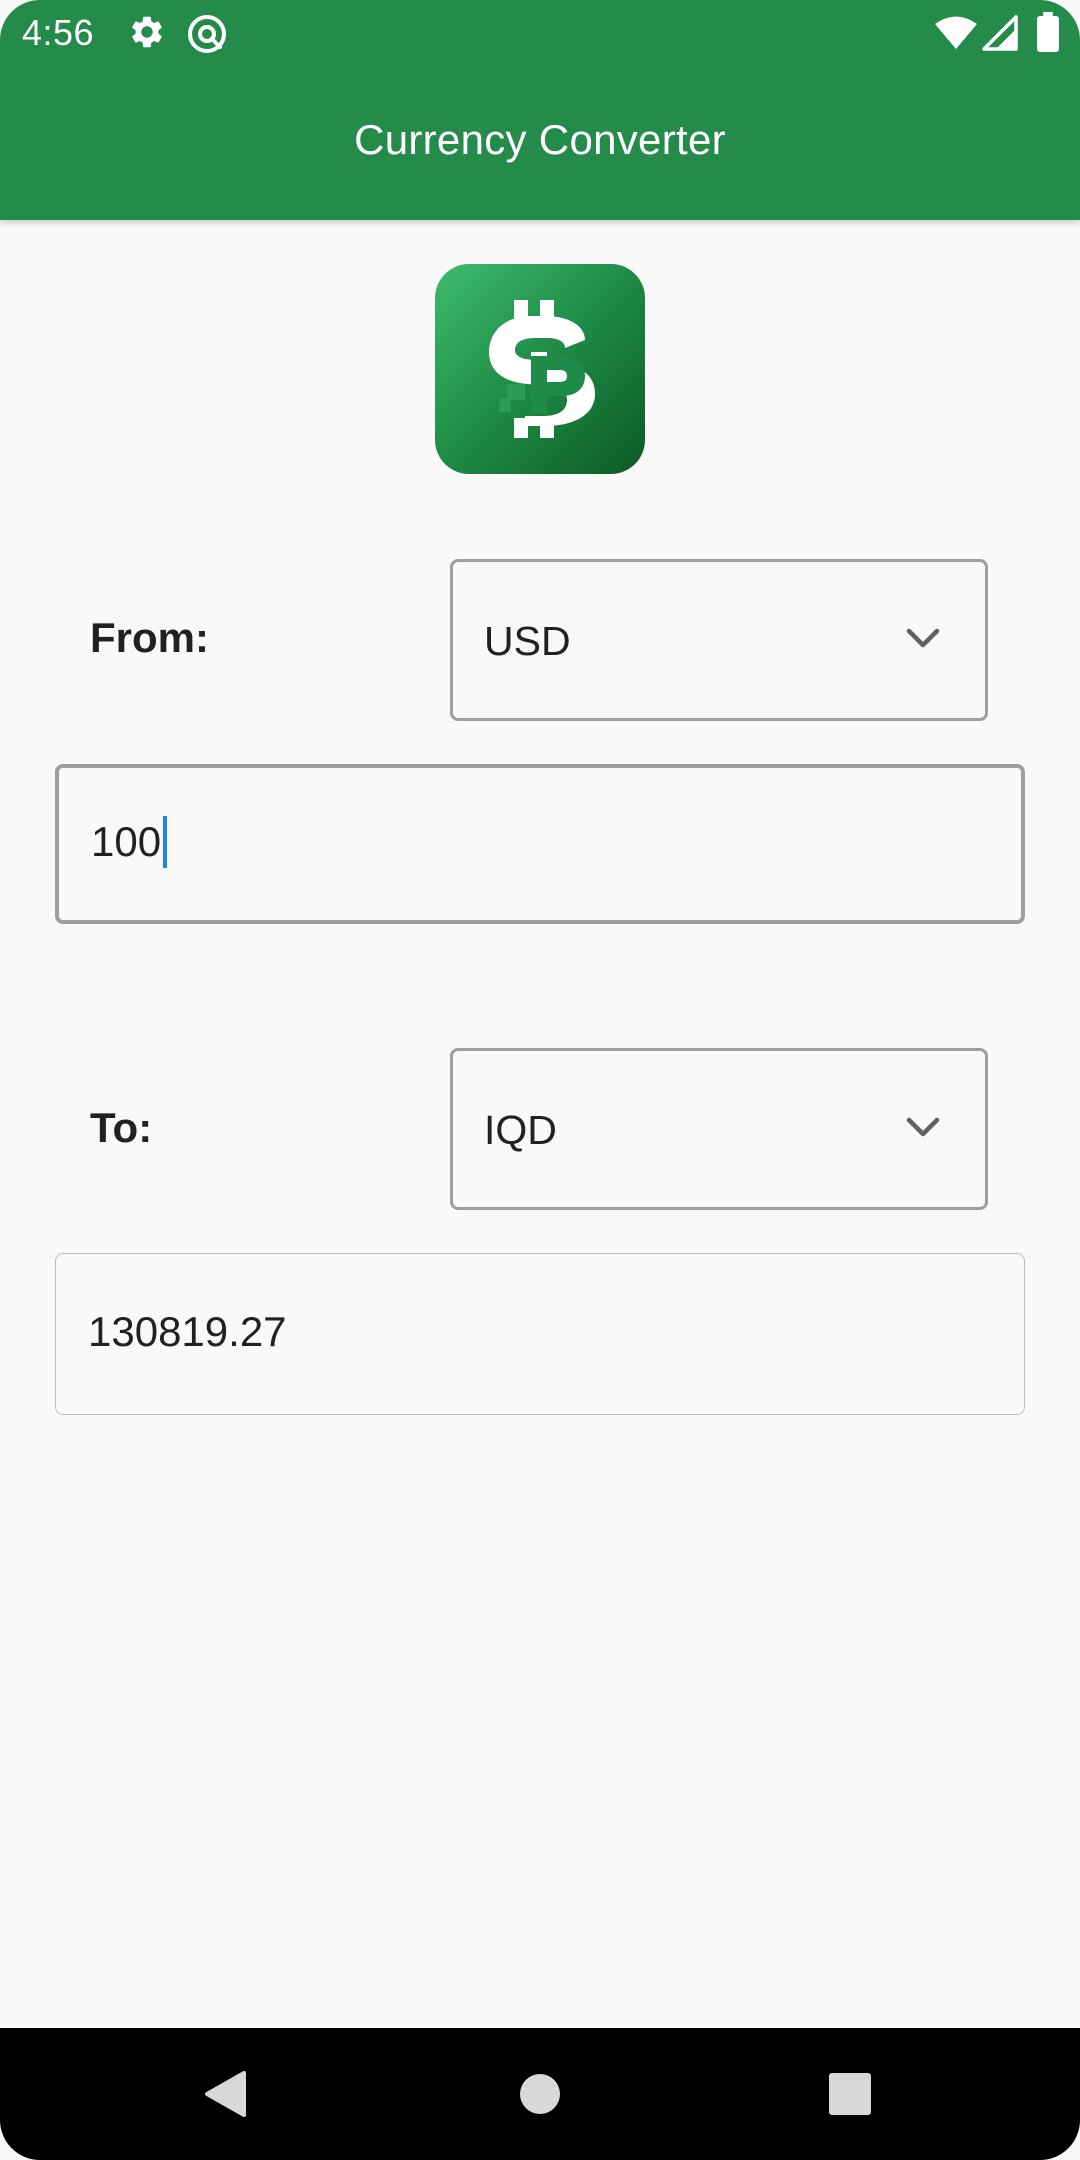 This screenshot has height=2160, width=1080. Describe the element at coordinates (225, 2096) in the screenshot. I see `back-icon` at that location.